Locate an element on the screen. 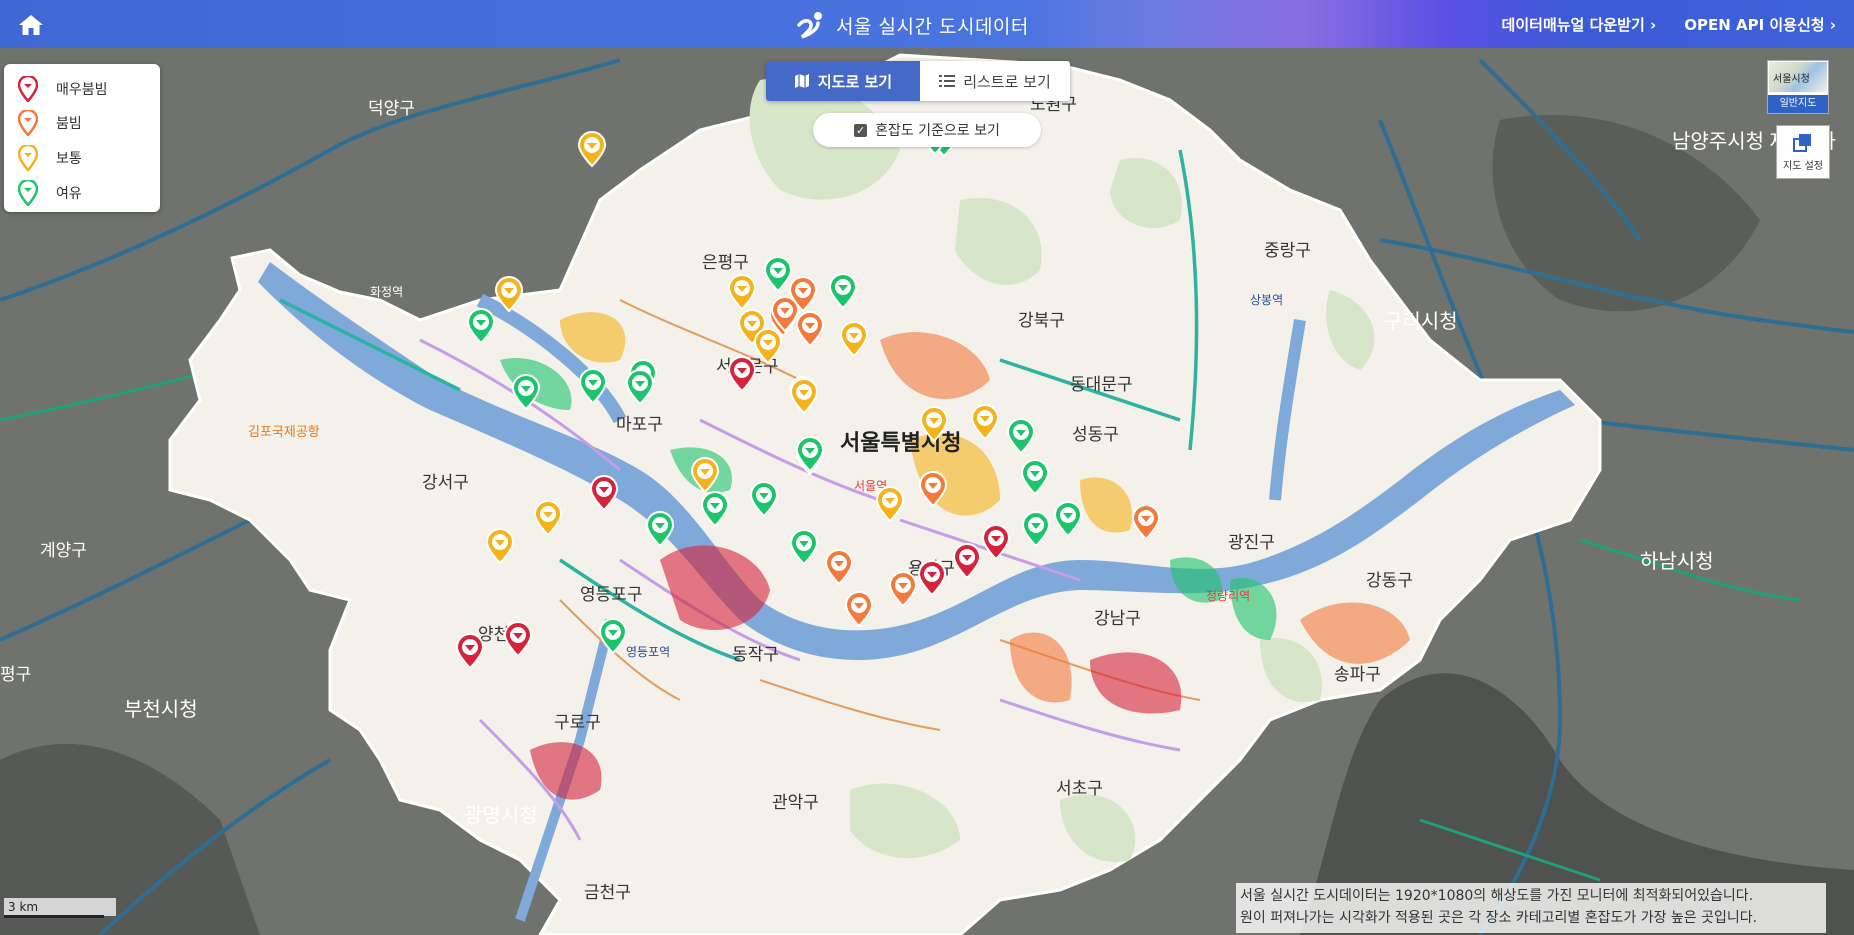 Image resolution: width=1854 pixels, height=935 pixels. map-label: 동작구 is located at coordinates (755, 654).